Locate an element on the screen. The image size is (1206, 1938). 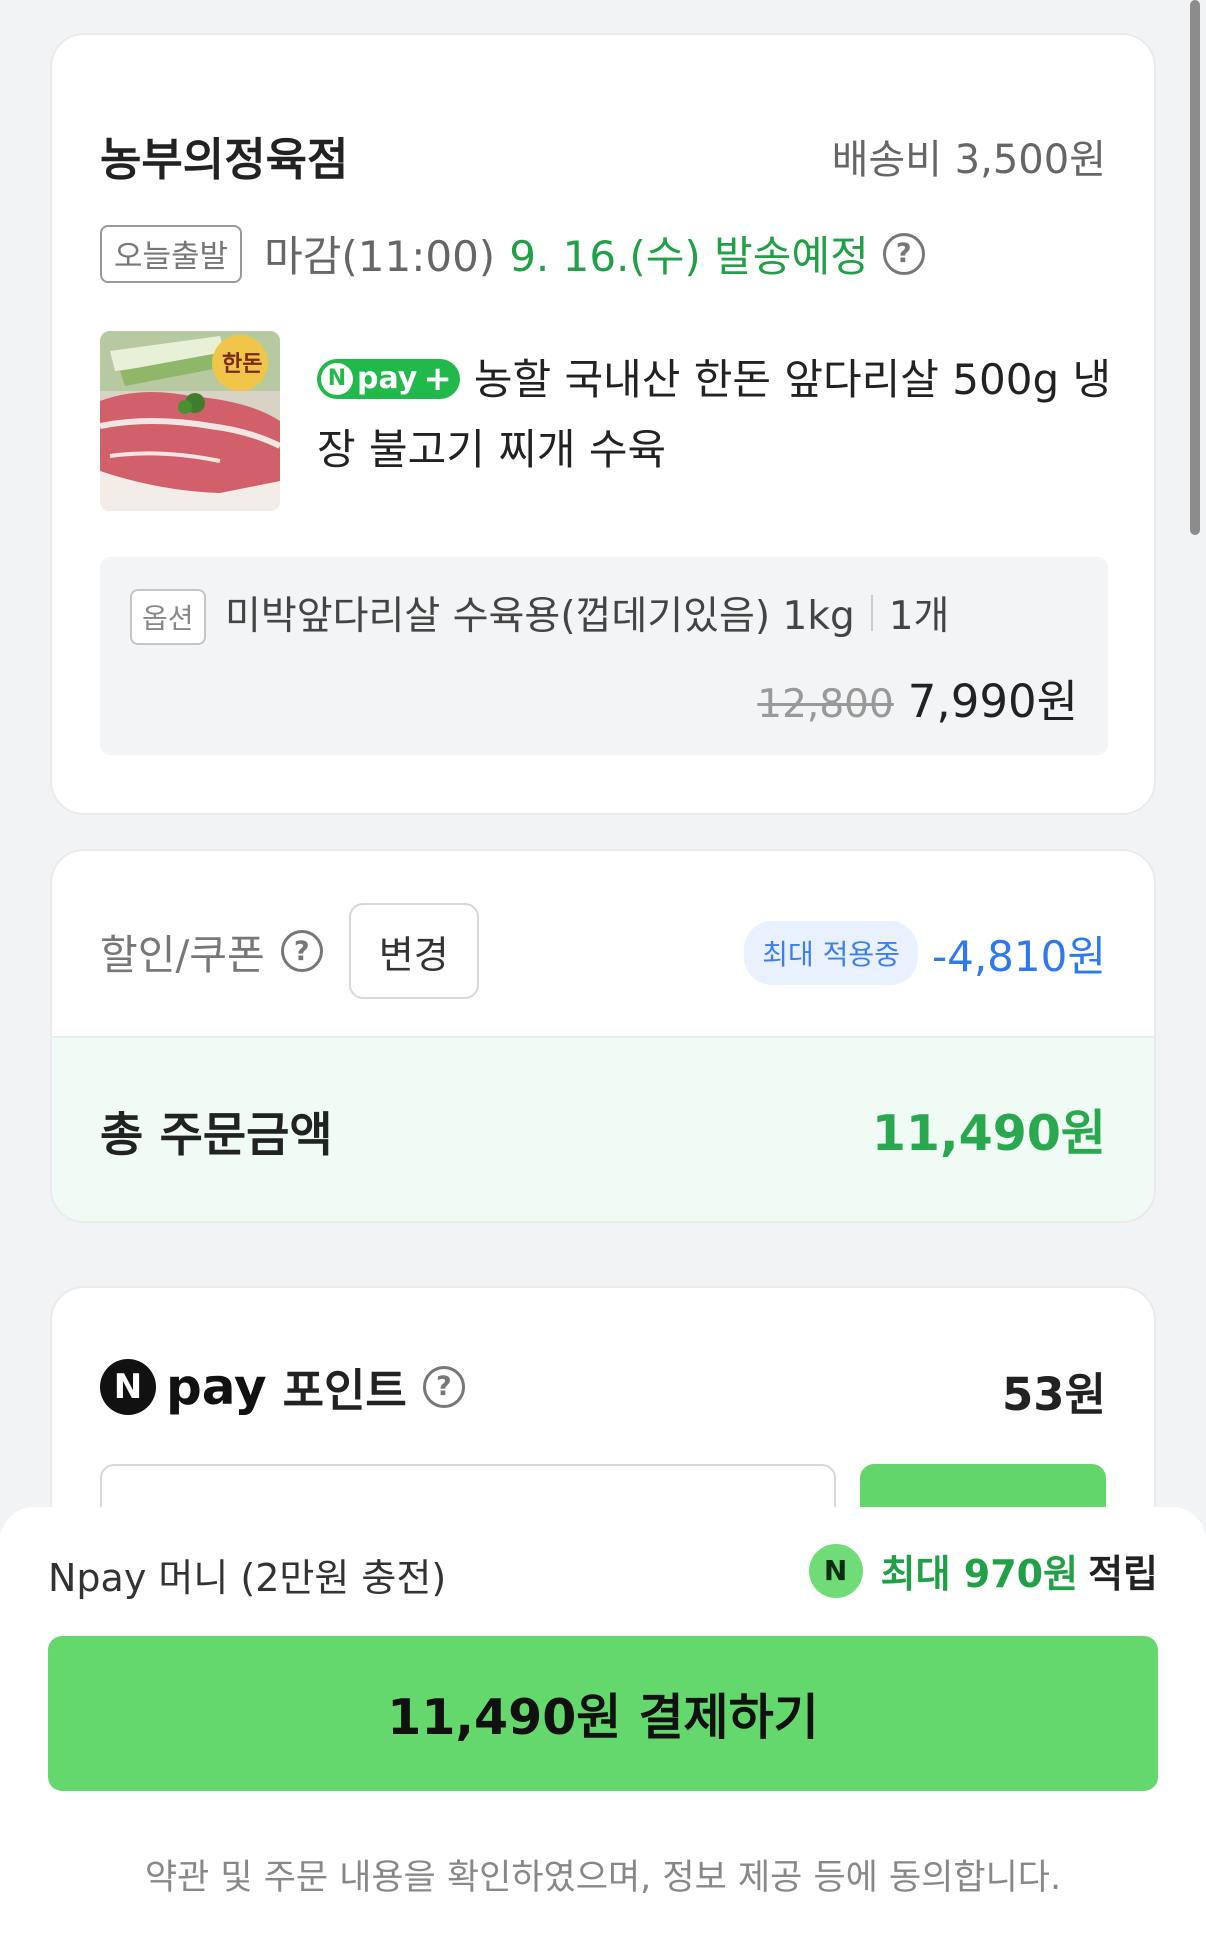
npay-badge-text: pay is located at coordinates (387, 378).